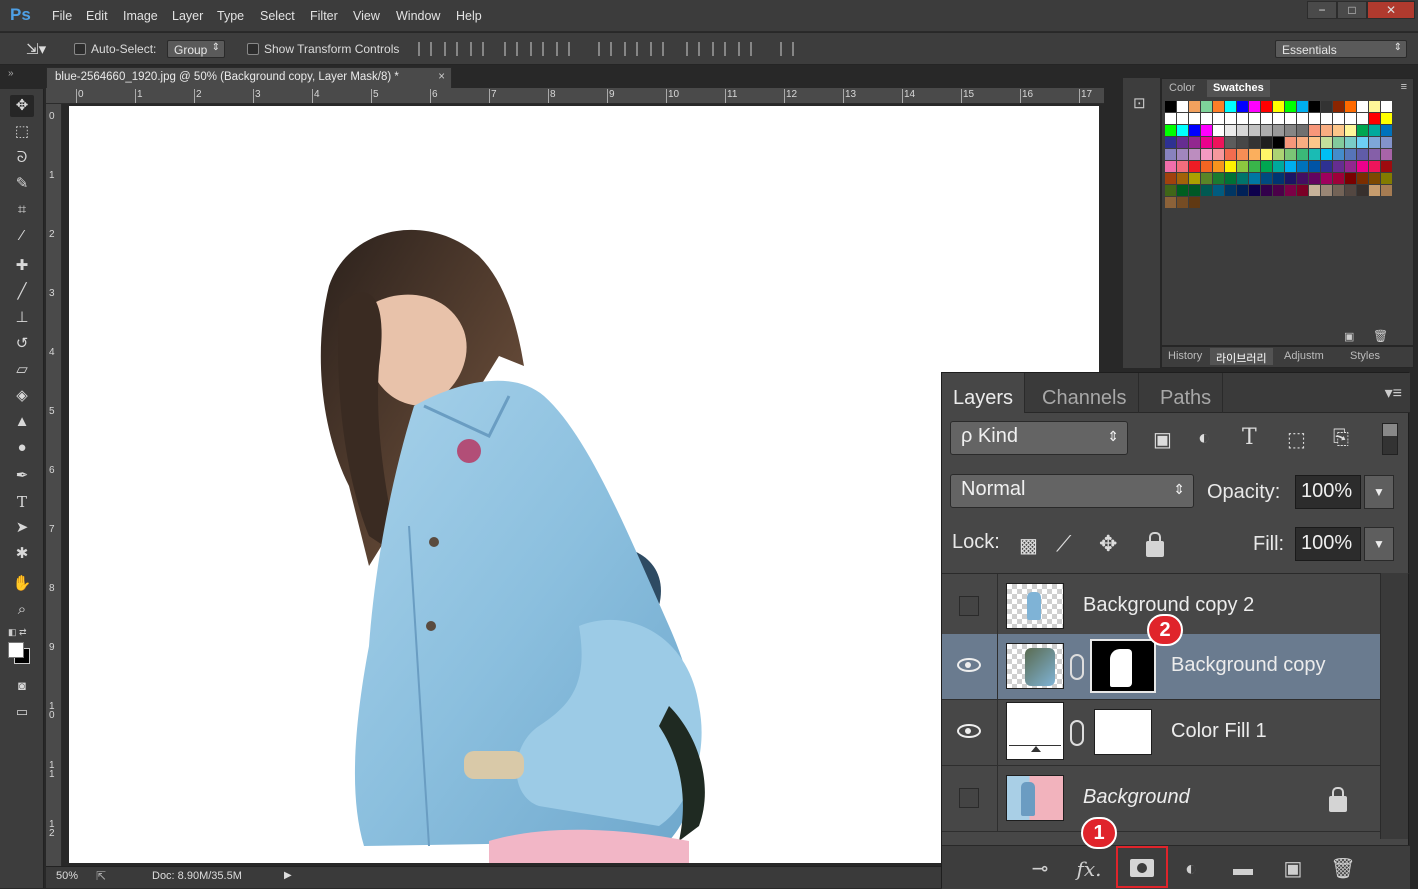 This screenshot has width=1418, height=889. Describe the element at coordinates (657, 49) in the screenshot. I see `distribute-bottom-icon` at that location.